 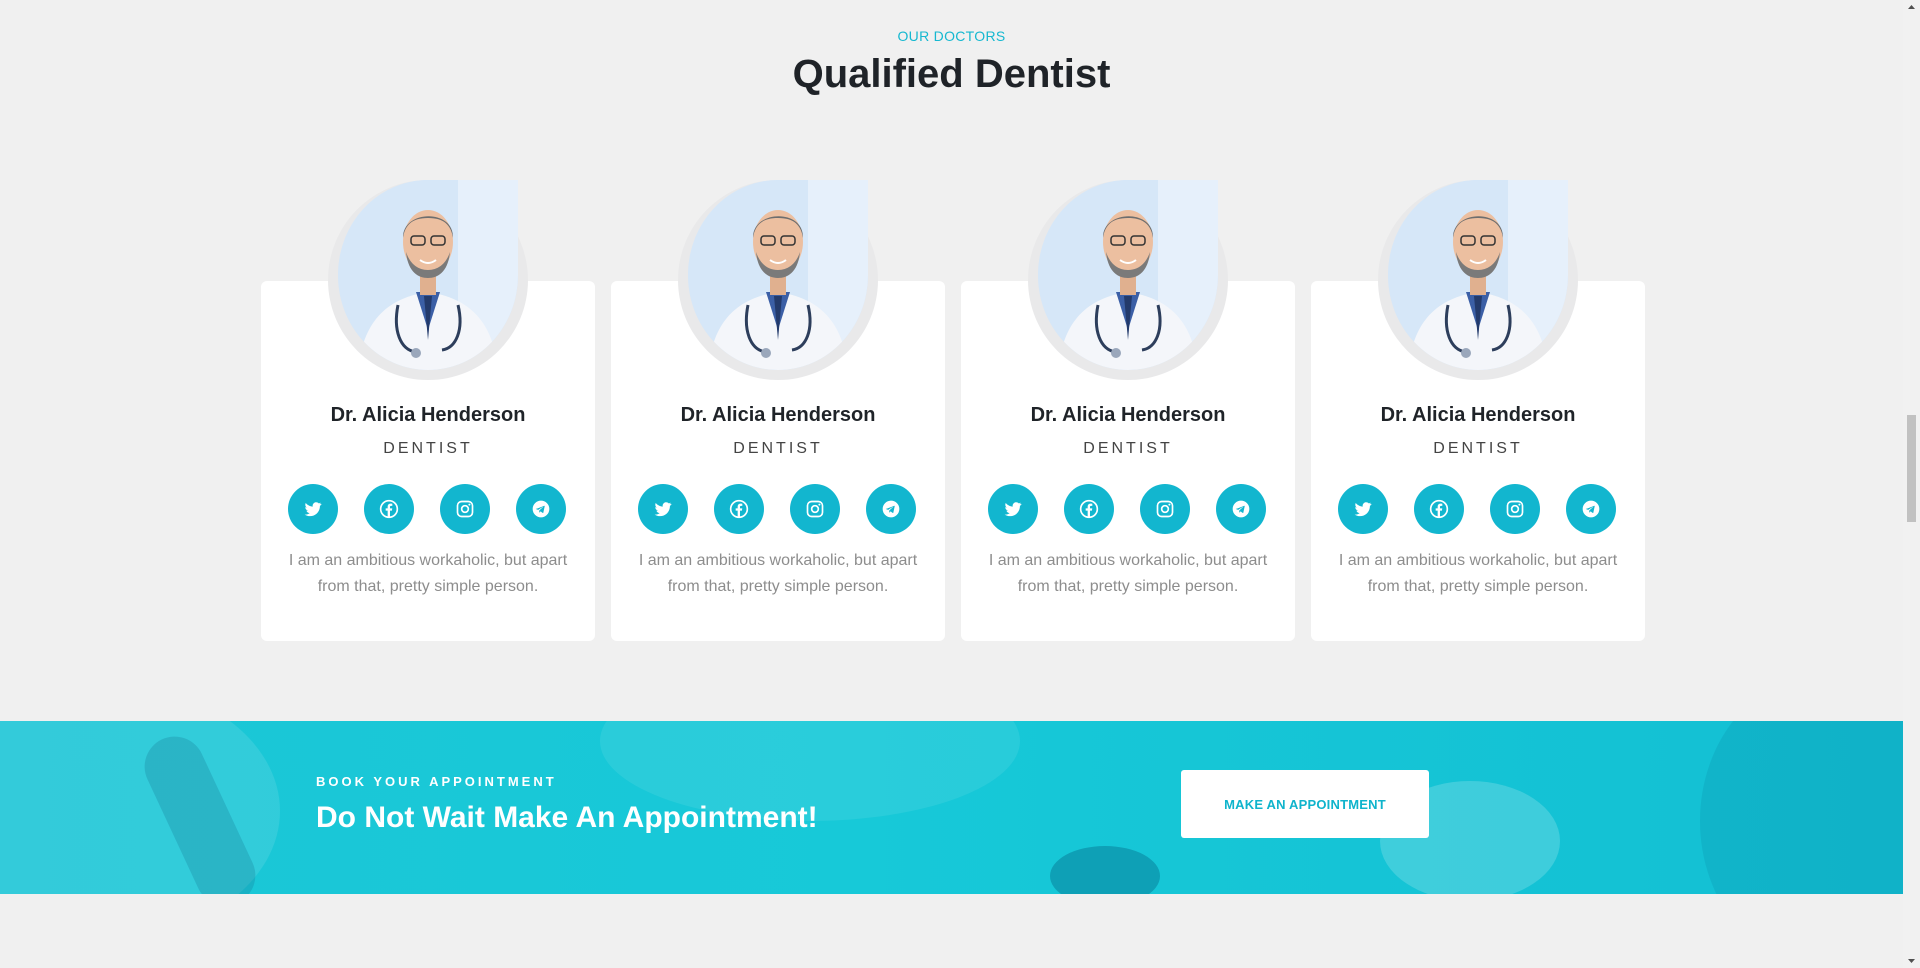 I want to click on scroll-thumb, so click(x=1911, y=468).